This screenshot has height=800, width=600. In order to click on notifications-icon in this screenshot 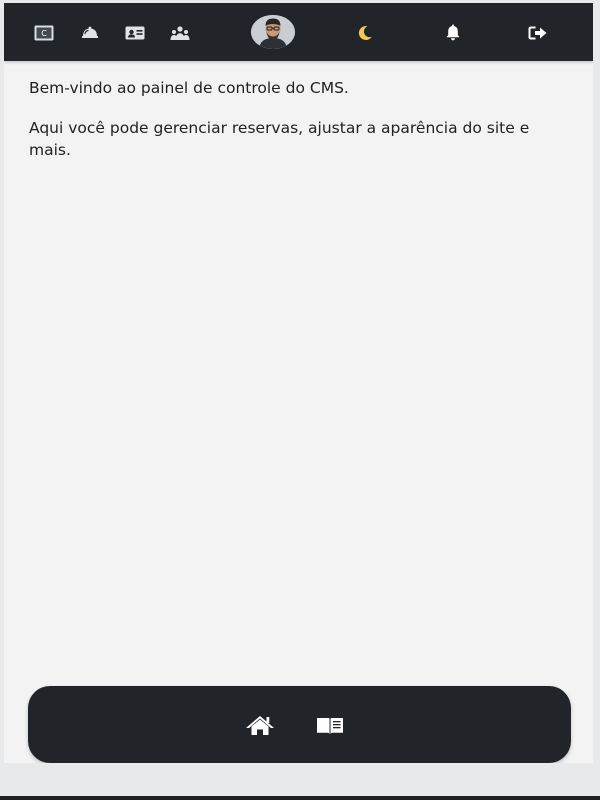, I will do `click(453, 33)`.